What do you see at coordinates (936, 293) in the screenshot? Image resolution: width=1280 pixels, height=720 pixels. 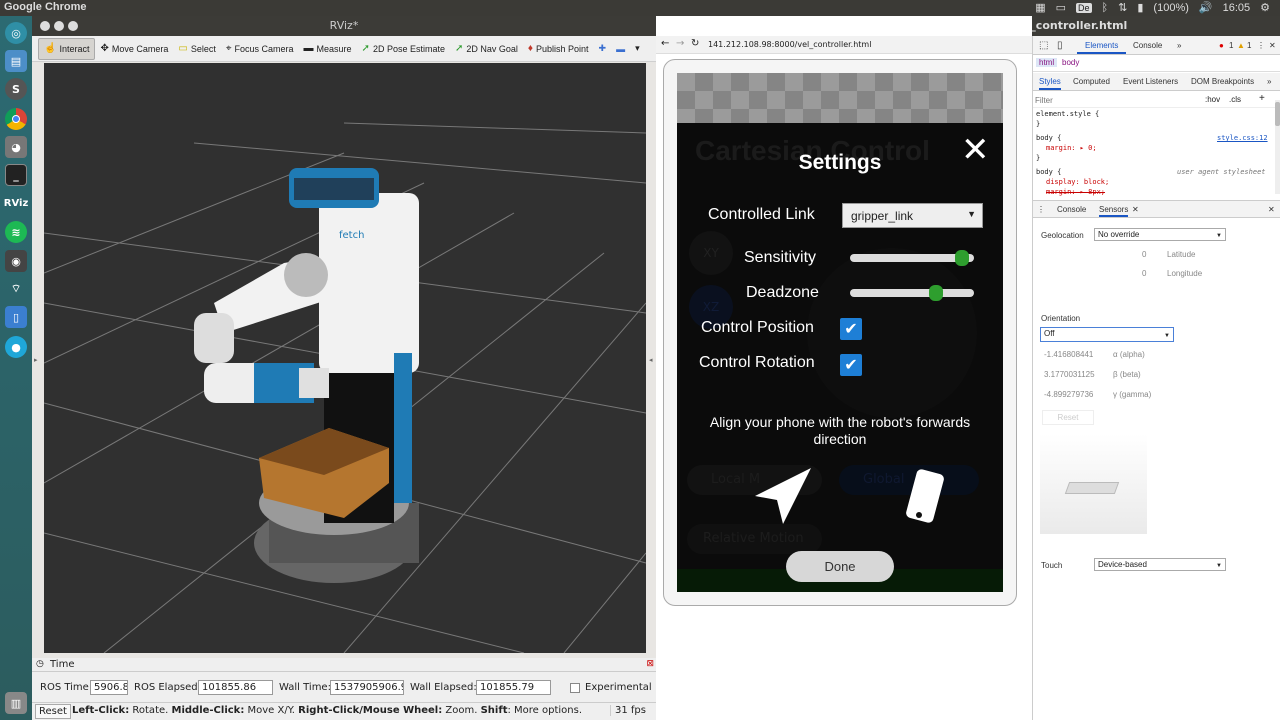 I see `deadzone-knob` at bounding box center [936, 293].